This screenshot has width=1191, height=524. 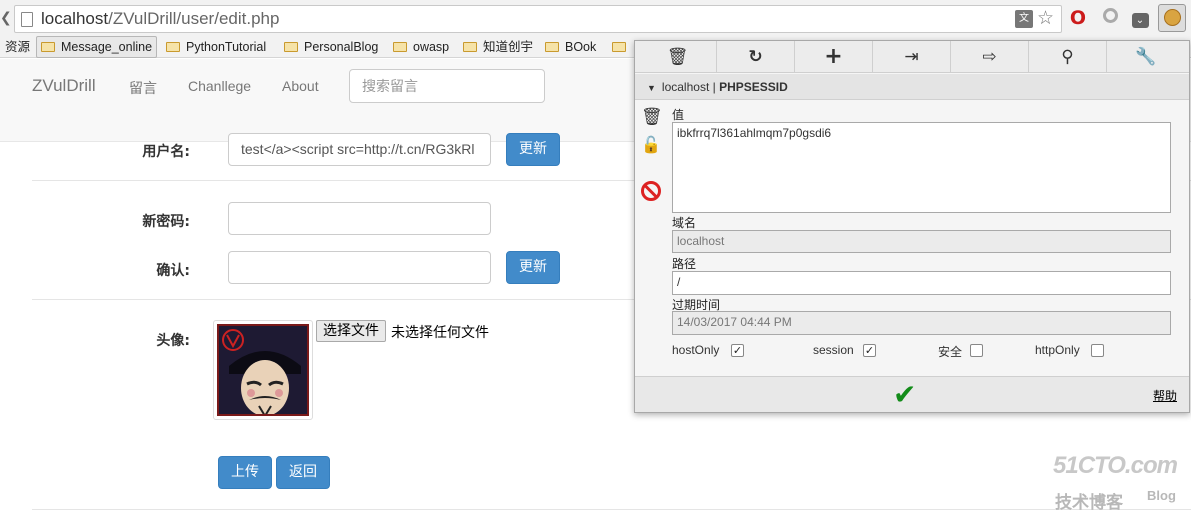 I want to click on bookmark-pythontutorial: PythonTutorial, so click(x=216, y=47).